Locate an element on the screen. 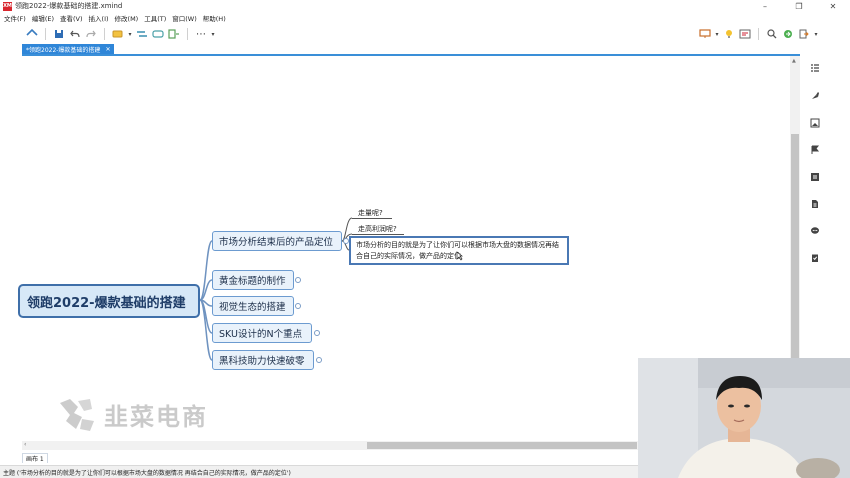 This screenshot has width=850, height=478. subtopic-volume: 走量呢? is located at coordinates (370, 213).